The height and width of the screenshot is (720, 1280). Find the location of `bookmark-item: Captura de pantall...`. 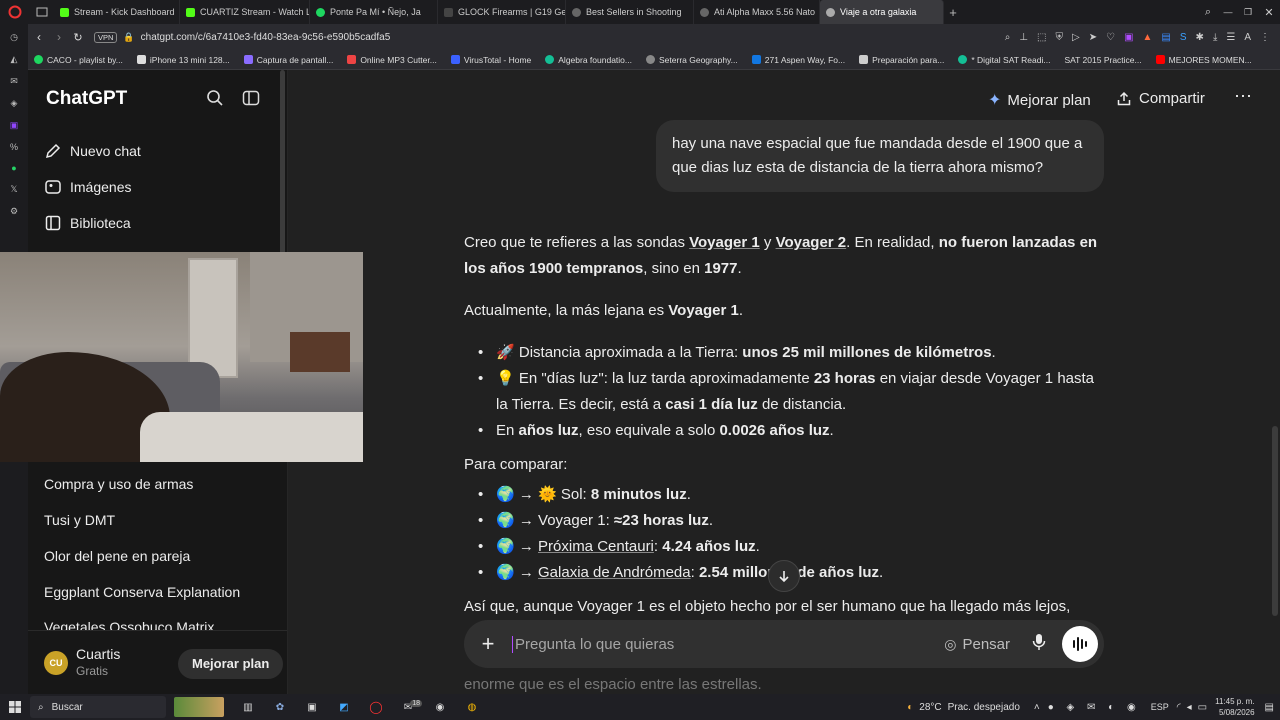

bookmark-item: Captura de pantall... is located at coordinates (288, 60).